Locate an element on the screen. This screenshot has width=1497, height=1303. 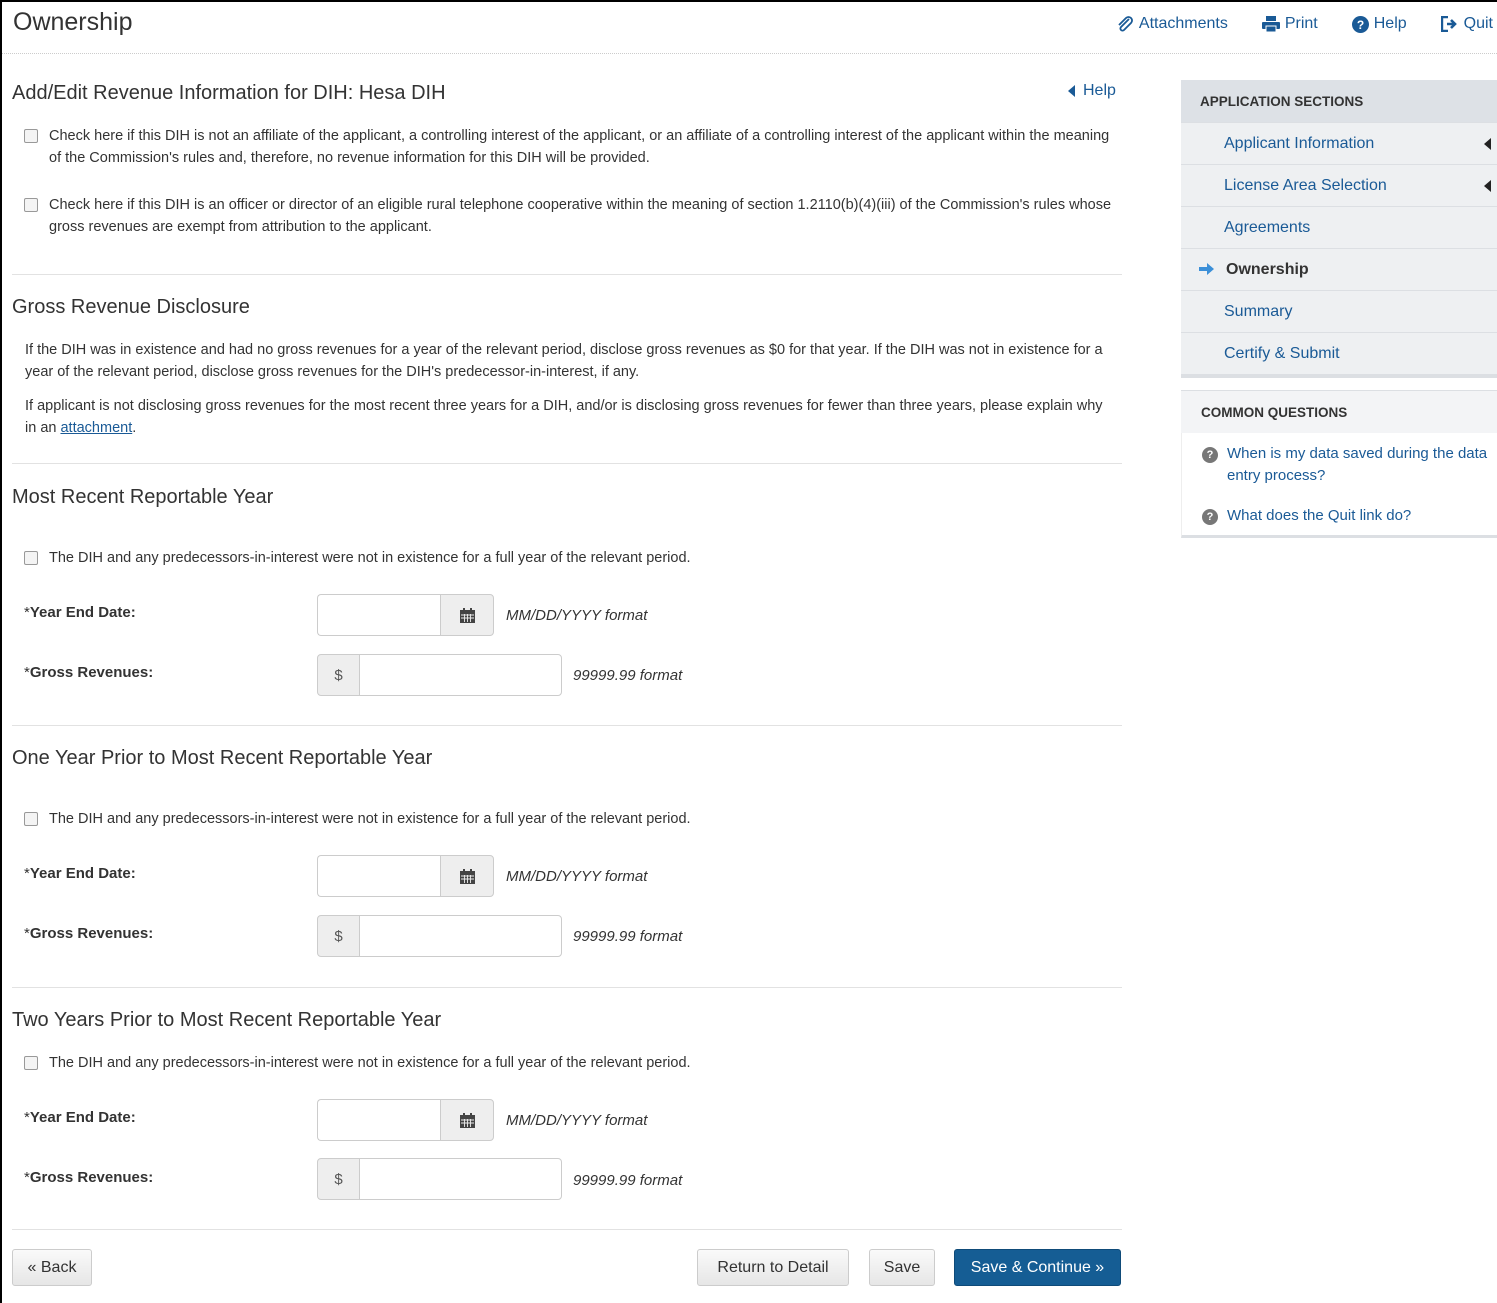
common-questions-heading: COMMON QUESTIONS is located at coordinates (1339, 411).